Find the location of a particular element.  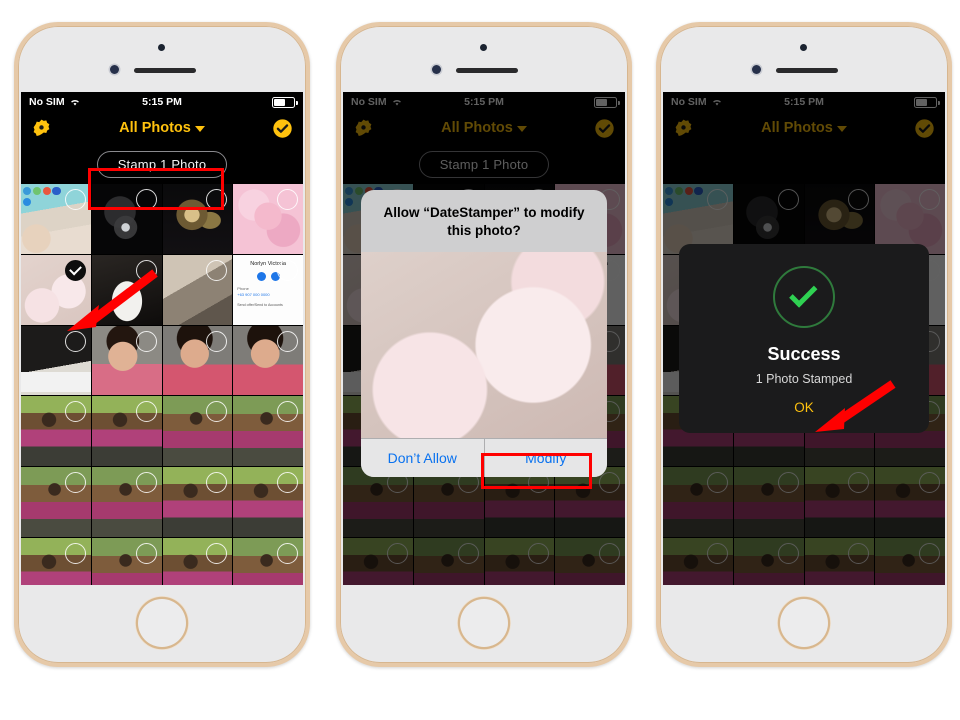

stamp-photo-button: Stamp 1 Photo is located at coordinates (162, 164).